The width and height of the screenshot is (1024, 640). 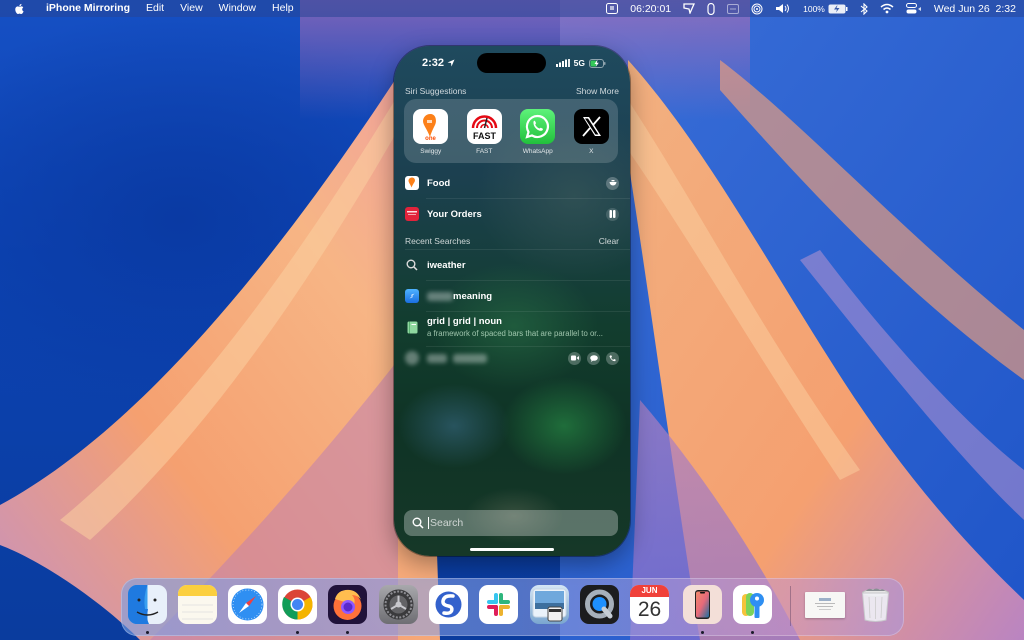 I want to click on recent-search-item: iweather, so click(x=512, y=265).